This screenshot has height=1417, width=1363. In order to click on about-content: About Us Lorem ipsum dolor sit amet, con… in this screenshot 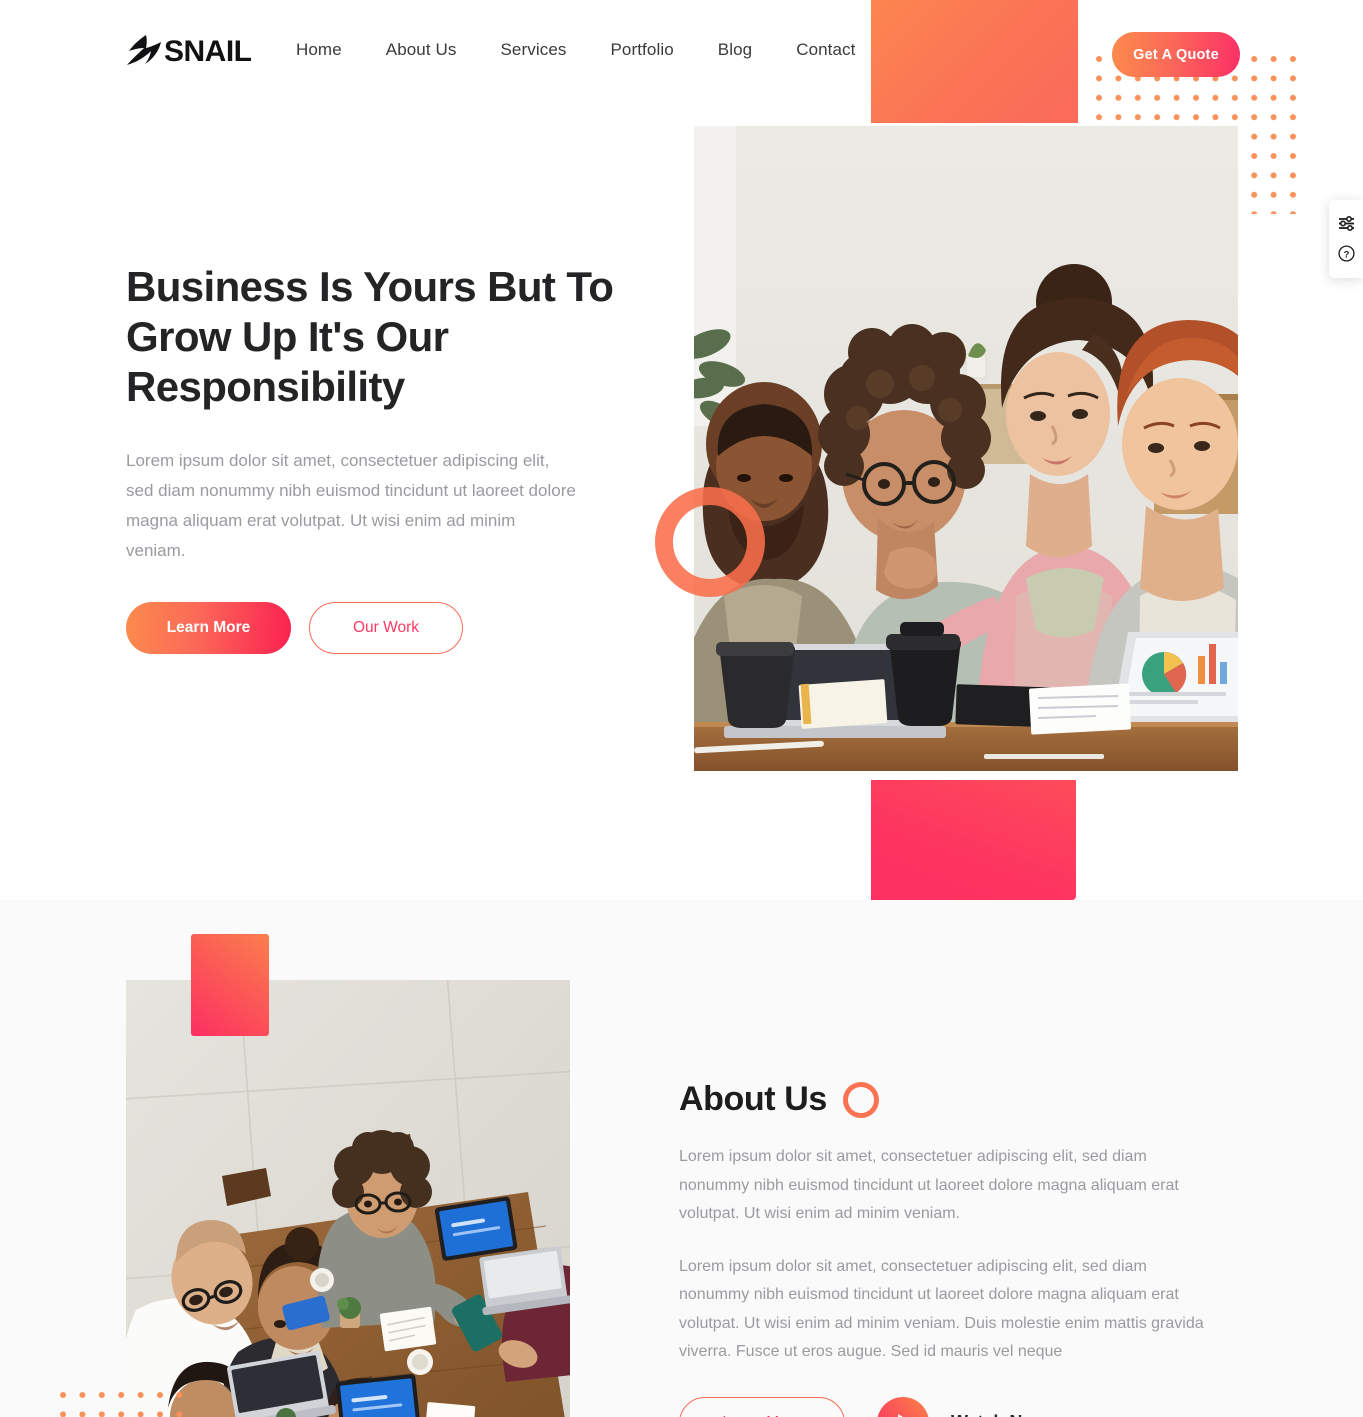, I will do `click(949, 1248)`.